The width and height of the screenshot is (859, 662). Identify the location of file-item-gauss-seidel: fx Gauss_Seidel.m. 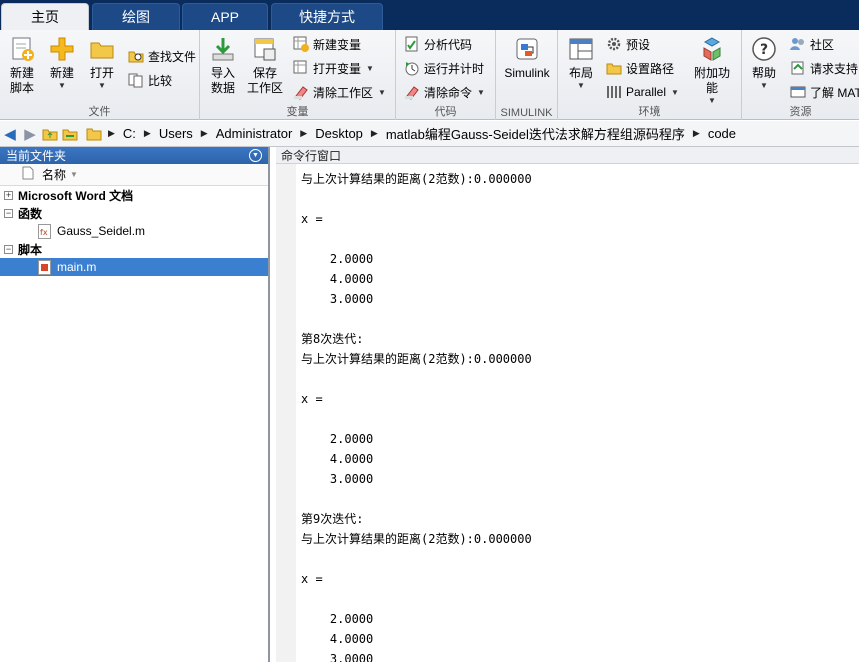
(134, 231).